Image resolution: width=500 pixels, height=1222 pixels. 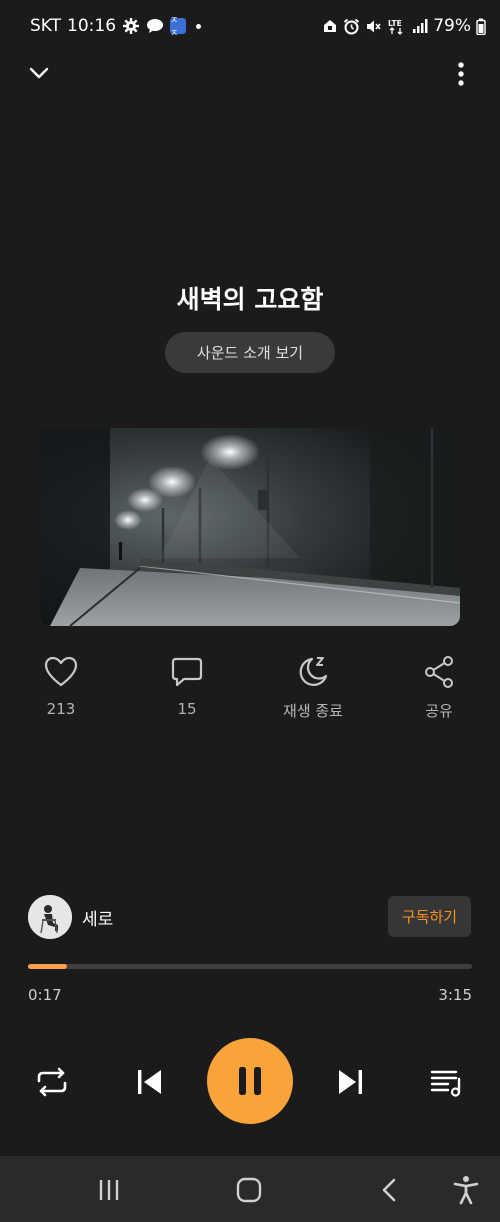 I want to click on svg-text: LTE, so click(x=395, y=23).